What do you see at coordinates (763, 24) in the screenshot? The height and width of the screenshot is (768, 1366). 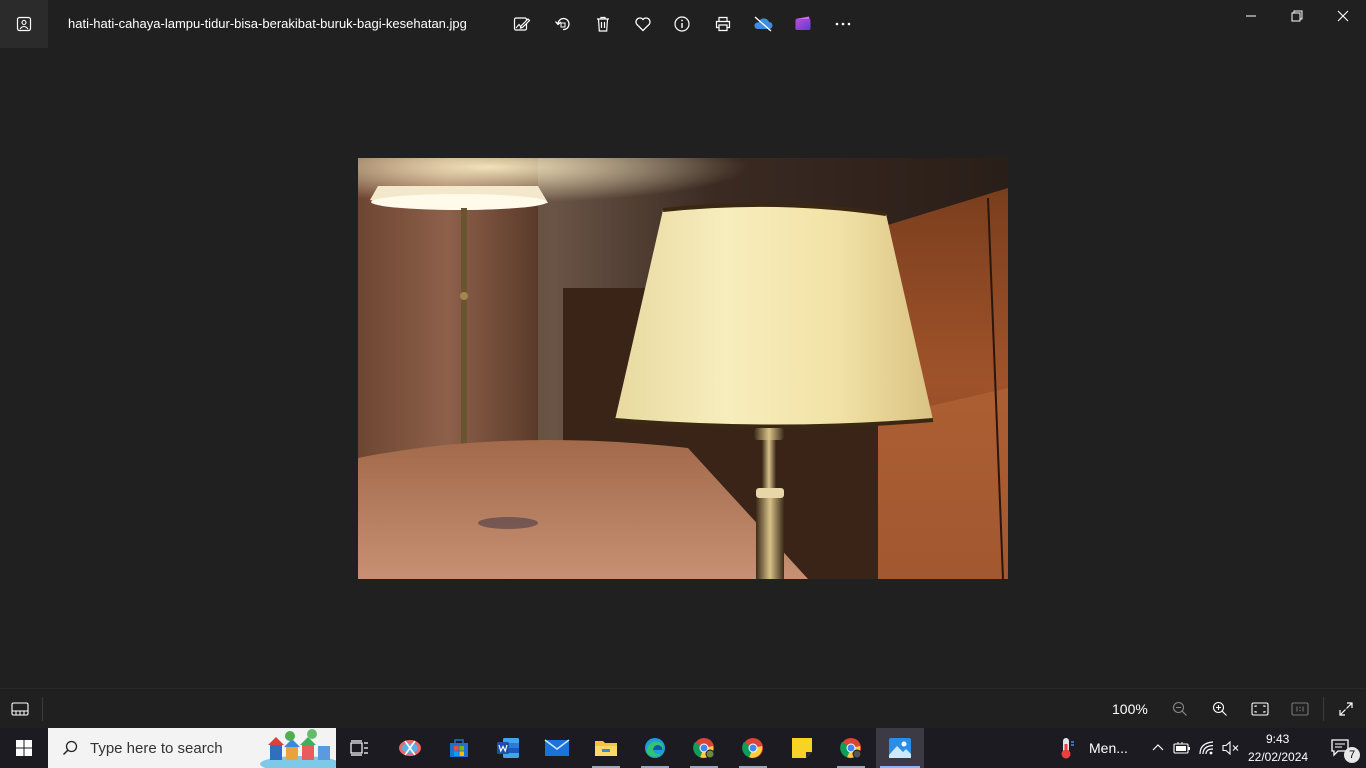 I see `onedrive-off-icon` at bounding box center [763, 24].